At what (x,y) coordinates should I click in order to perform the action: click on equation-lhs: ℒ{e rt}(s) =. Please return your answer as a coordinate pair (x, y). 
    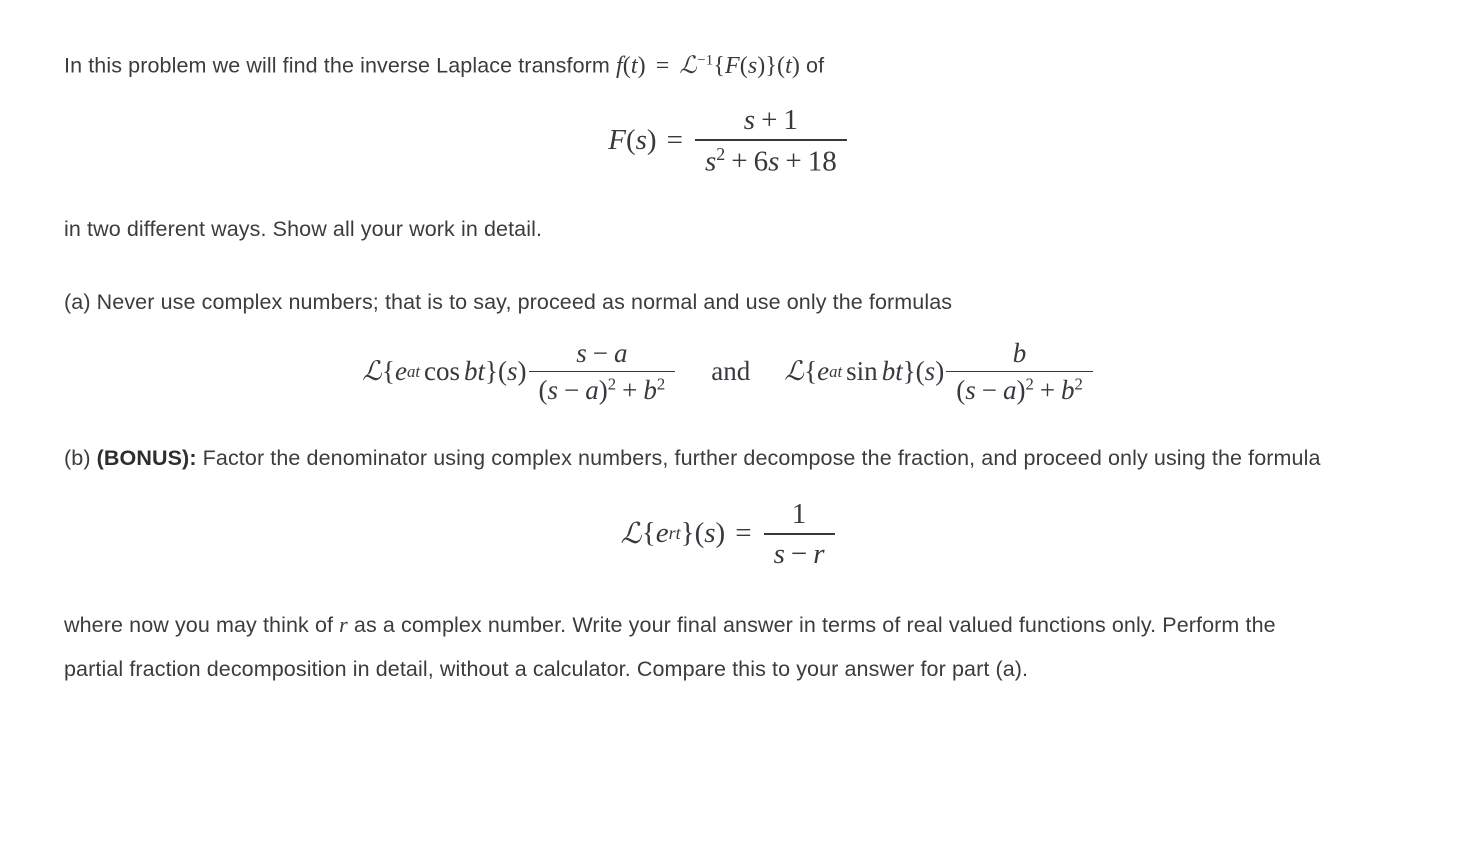
    Looking at the image, I should click on (690, 533).